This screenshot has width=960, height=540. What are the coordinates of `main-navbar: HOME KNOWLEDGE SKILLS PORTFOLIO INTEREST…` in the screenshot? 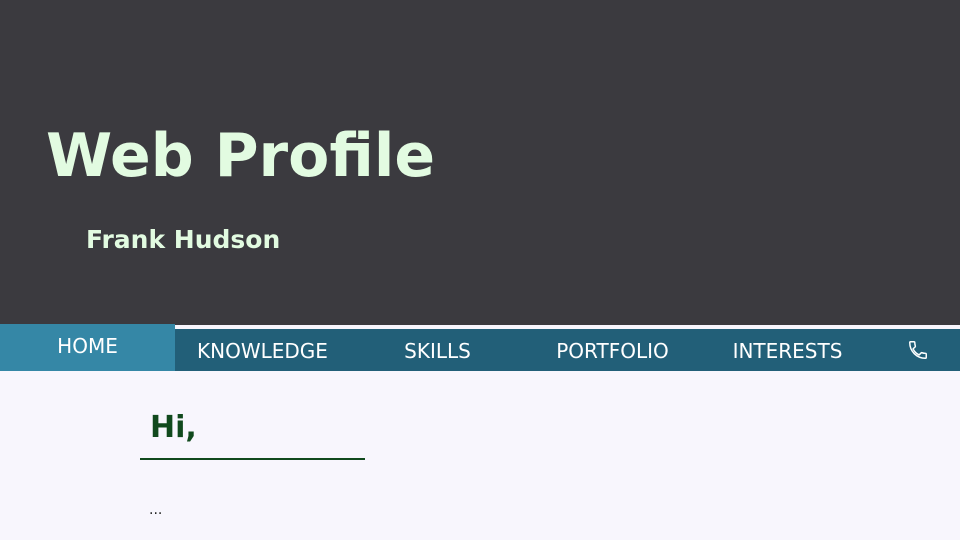 It's located at (480, 347).